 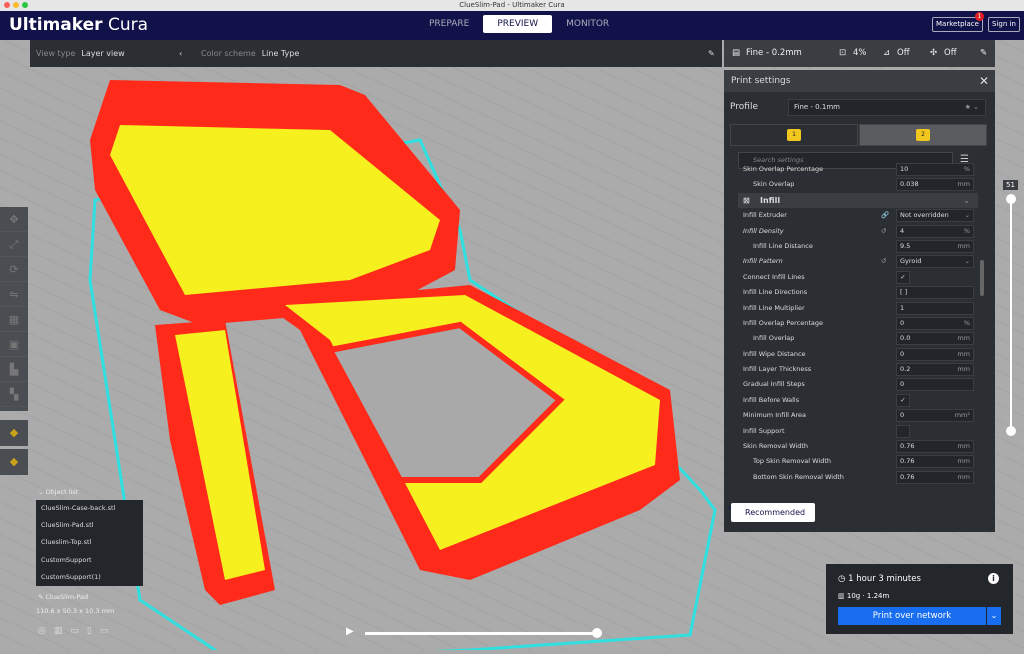 What do you see at coordinates (89, 525) in the screenshot?
I see `object-item: ClueSlim-Pad.stl` at bounding box center [89, 525].